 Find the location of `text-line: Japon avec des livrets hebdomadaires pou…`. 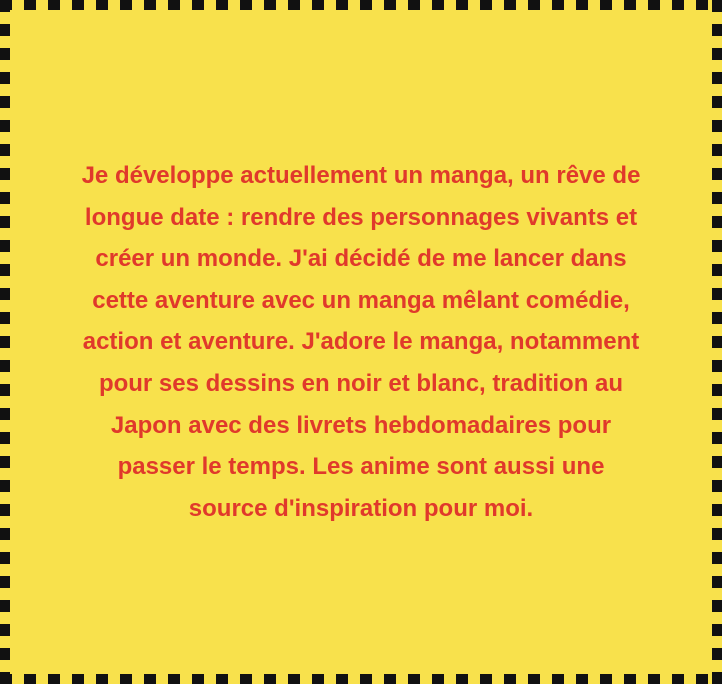

text-line: Japon avec des livrets hebdomadaires pou… is located at coordinates (361, 425).